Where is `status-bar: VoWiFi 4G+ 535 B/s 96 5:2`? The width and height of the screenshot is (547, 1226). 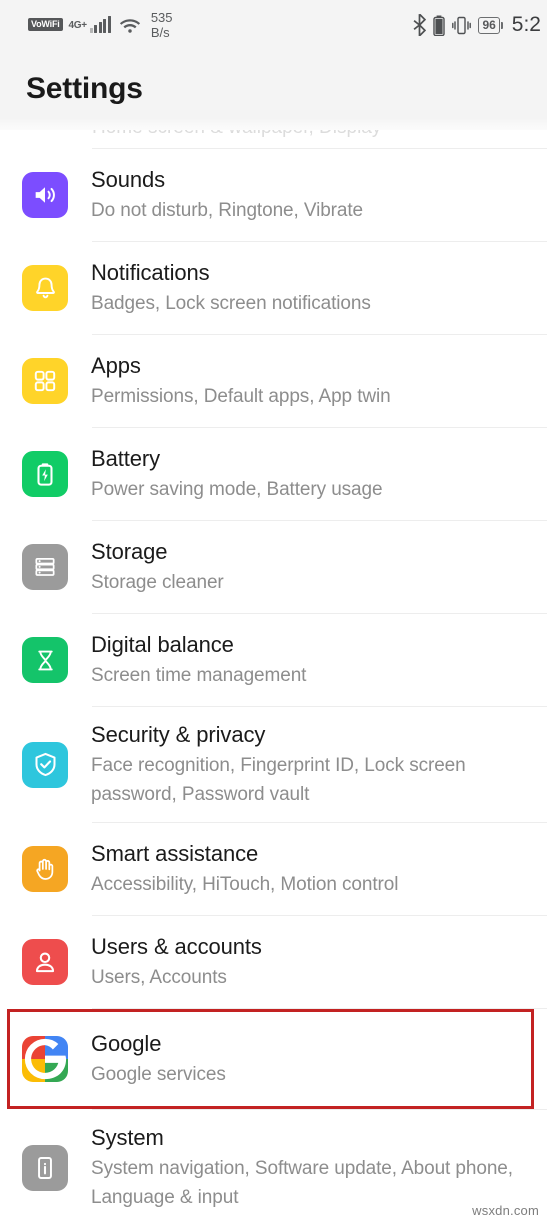
status-bar: VoWiFi 4G+ 535 B/s 96 5:2 is located at coordinates (273, 25).